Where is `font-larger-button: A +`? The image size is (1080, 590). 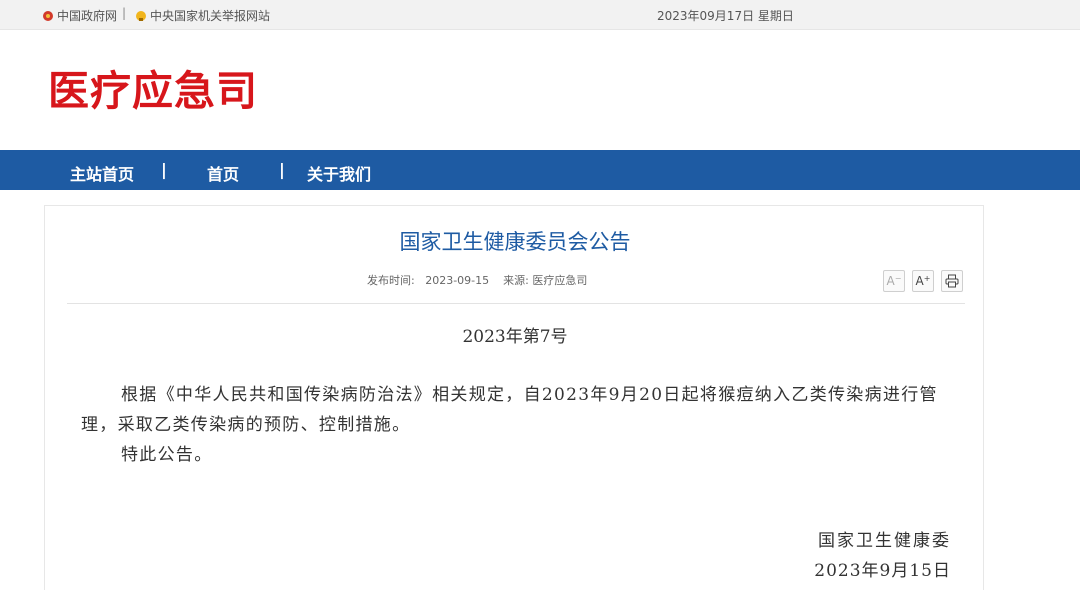 font-larger-button: A + is located at coordinates (923, 281).